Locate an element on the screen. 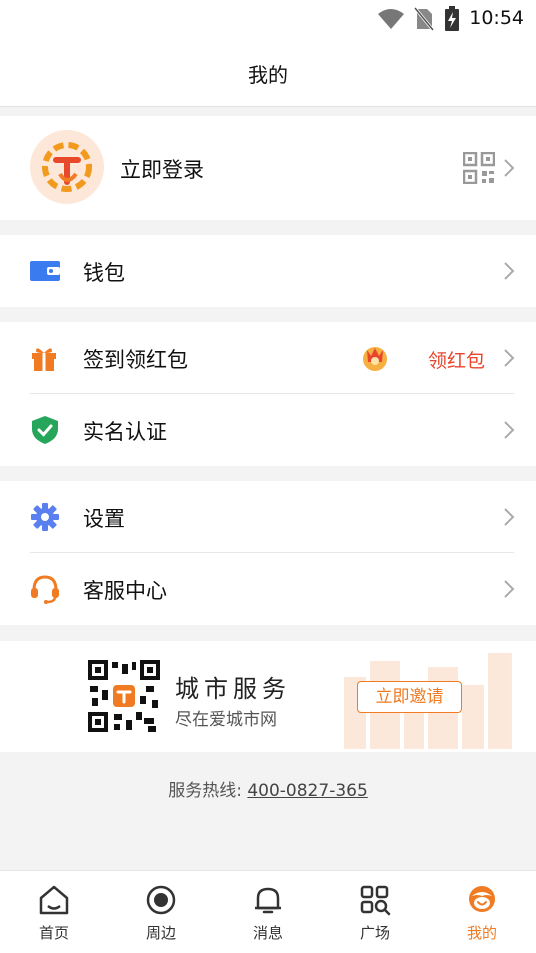 The width and height of the screenshot is (536, 953). shield-check-icon is located at coordinates (45, 430).